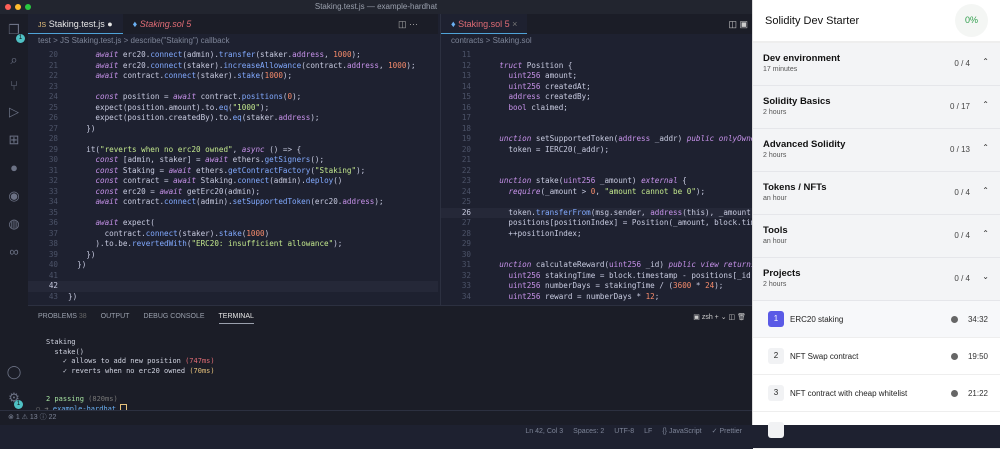 The height and width of the screenshot is (449, 1000). Describe the element at coordinates (648, 432) in the screenshot. I see `line-ending: LF` at that location.